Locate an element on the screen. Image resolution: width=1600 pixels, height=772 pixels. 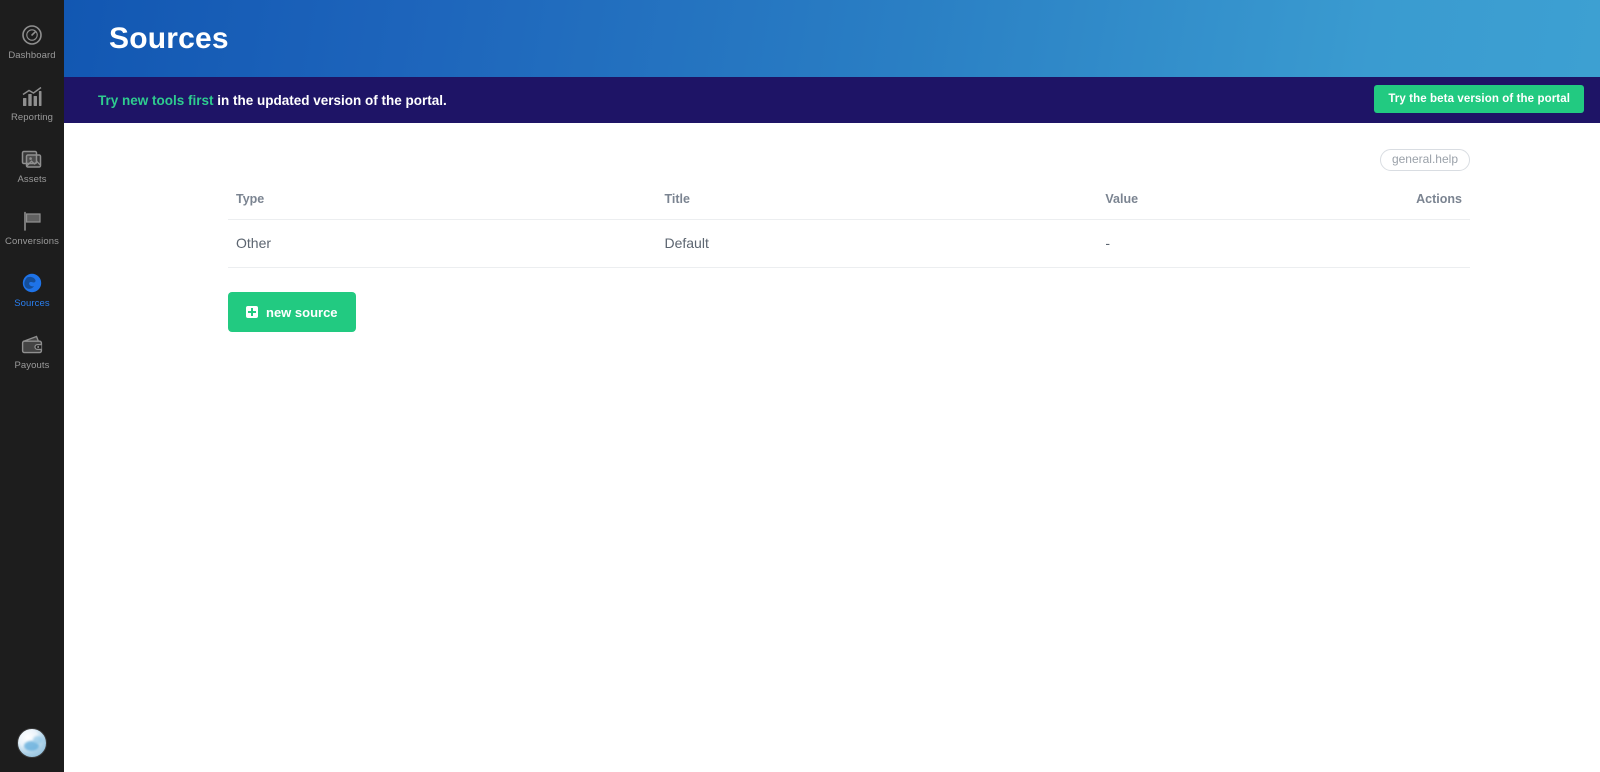
globe-icon is located at coordinates (32, 283).